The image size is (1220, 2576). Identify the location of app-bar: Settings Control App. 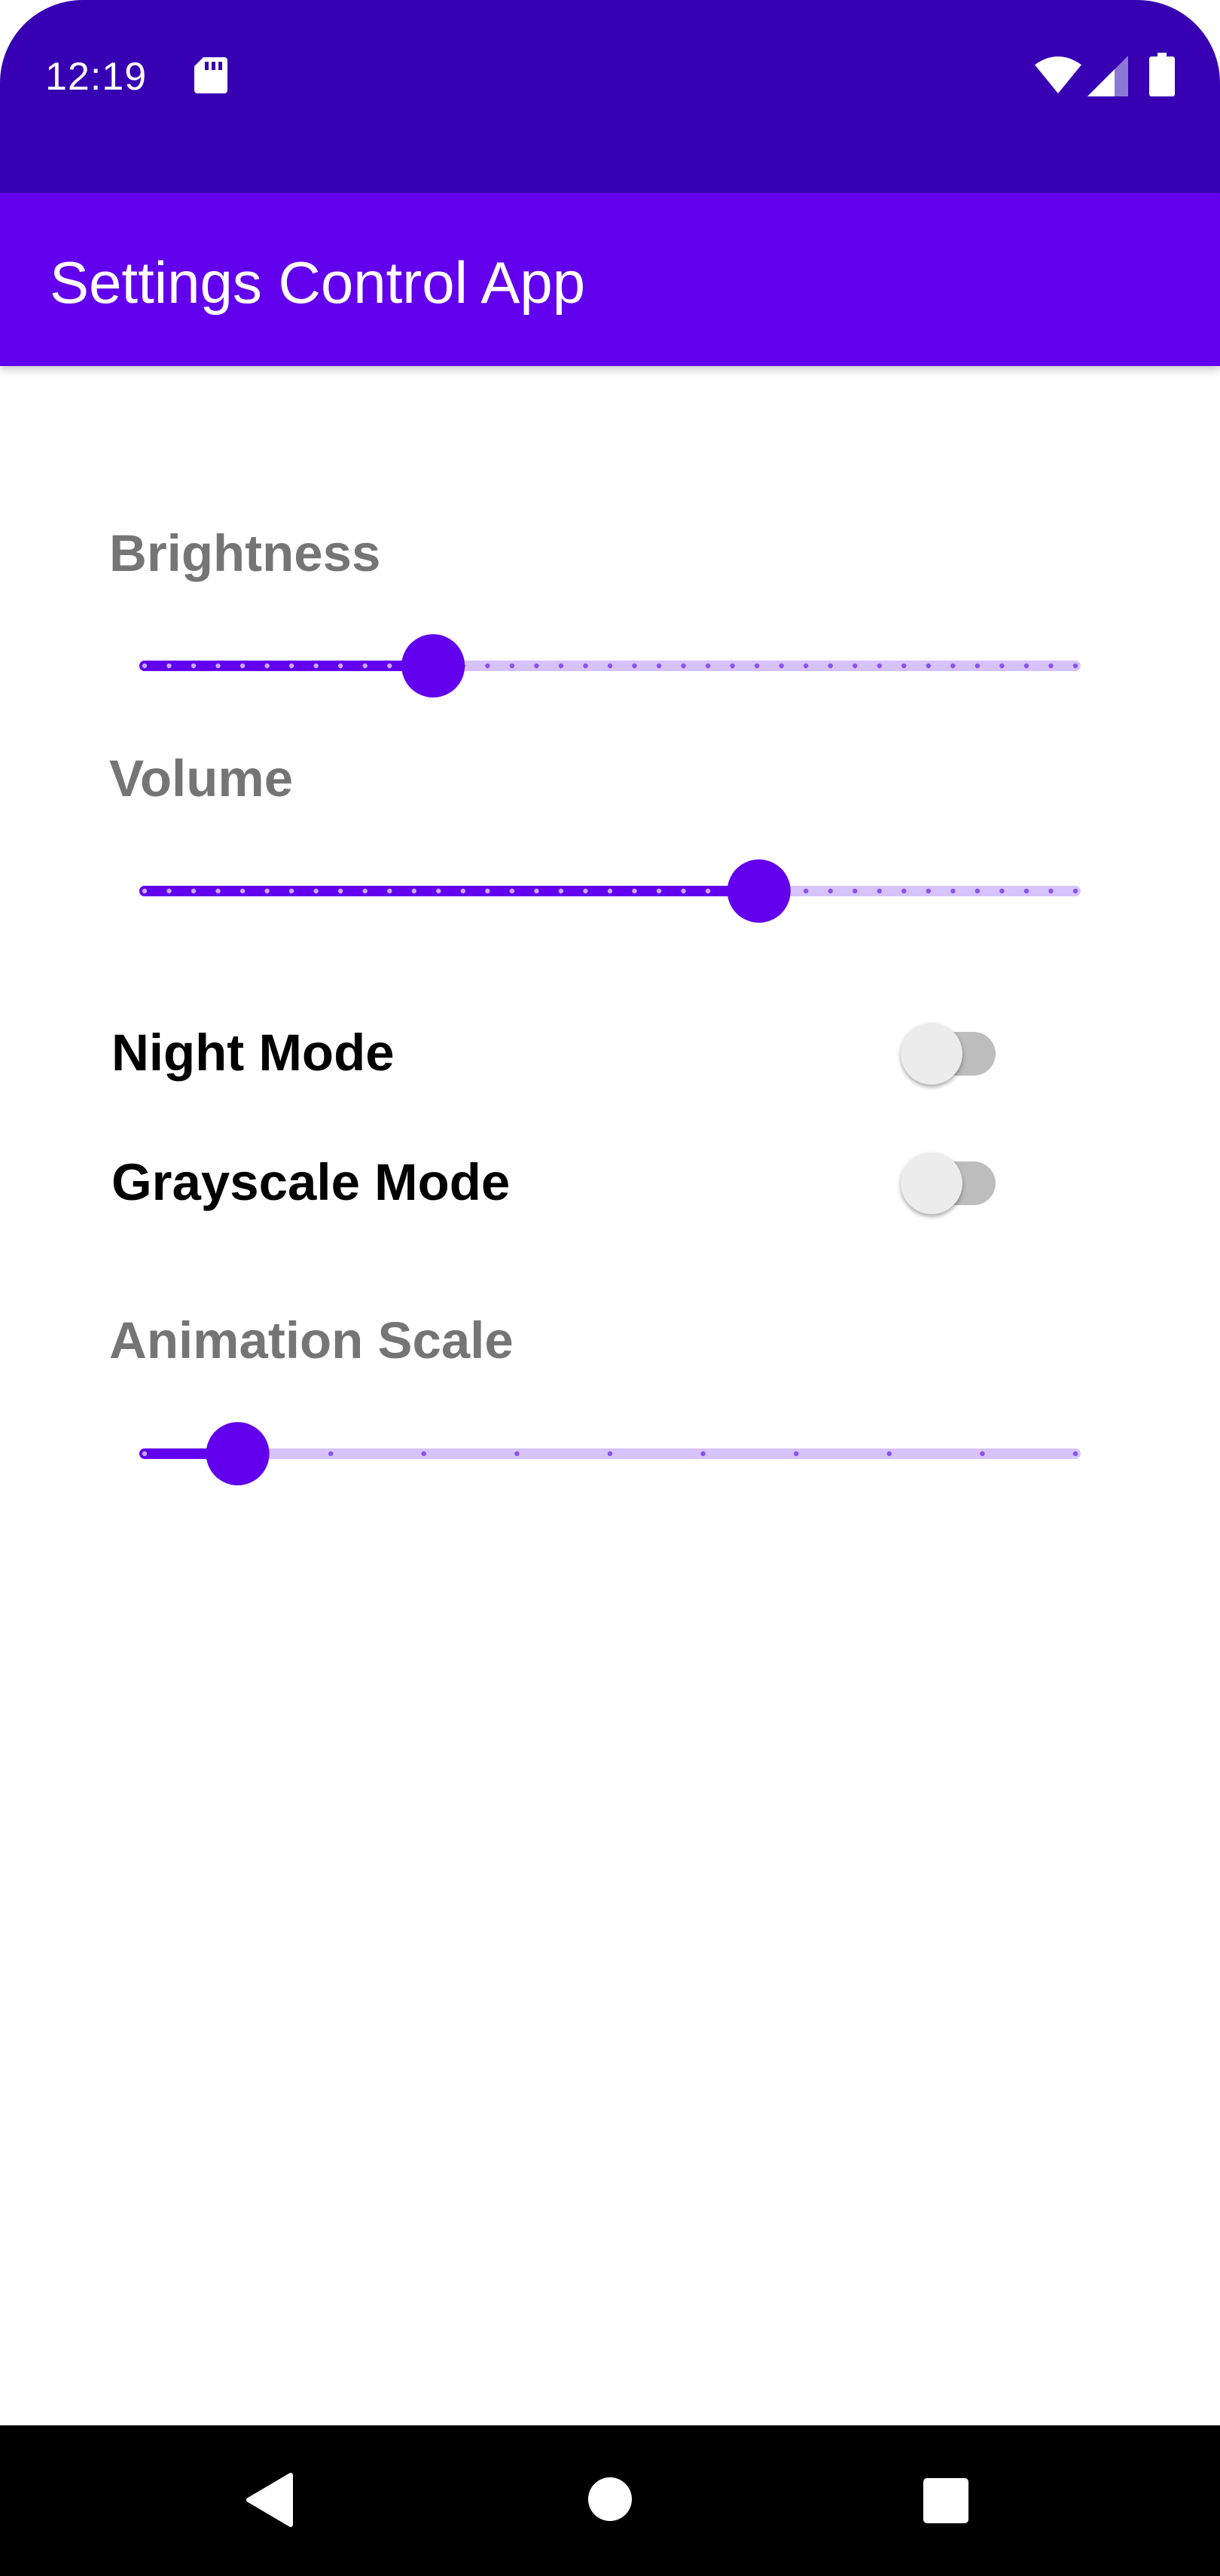
(610, 280).